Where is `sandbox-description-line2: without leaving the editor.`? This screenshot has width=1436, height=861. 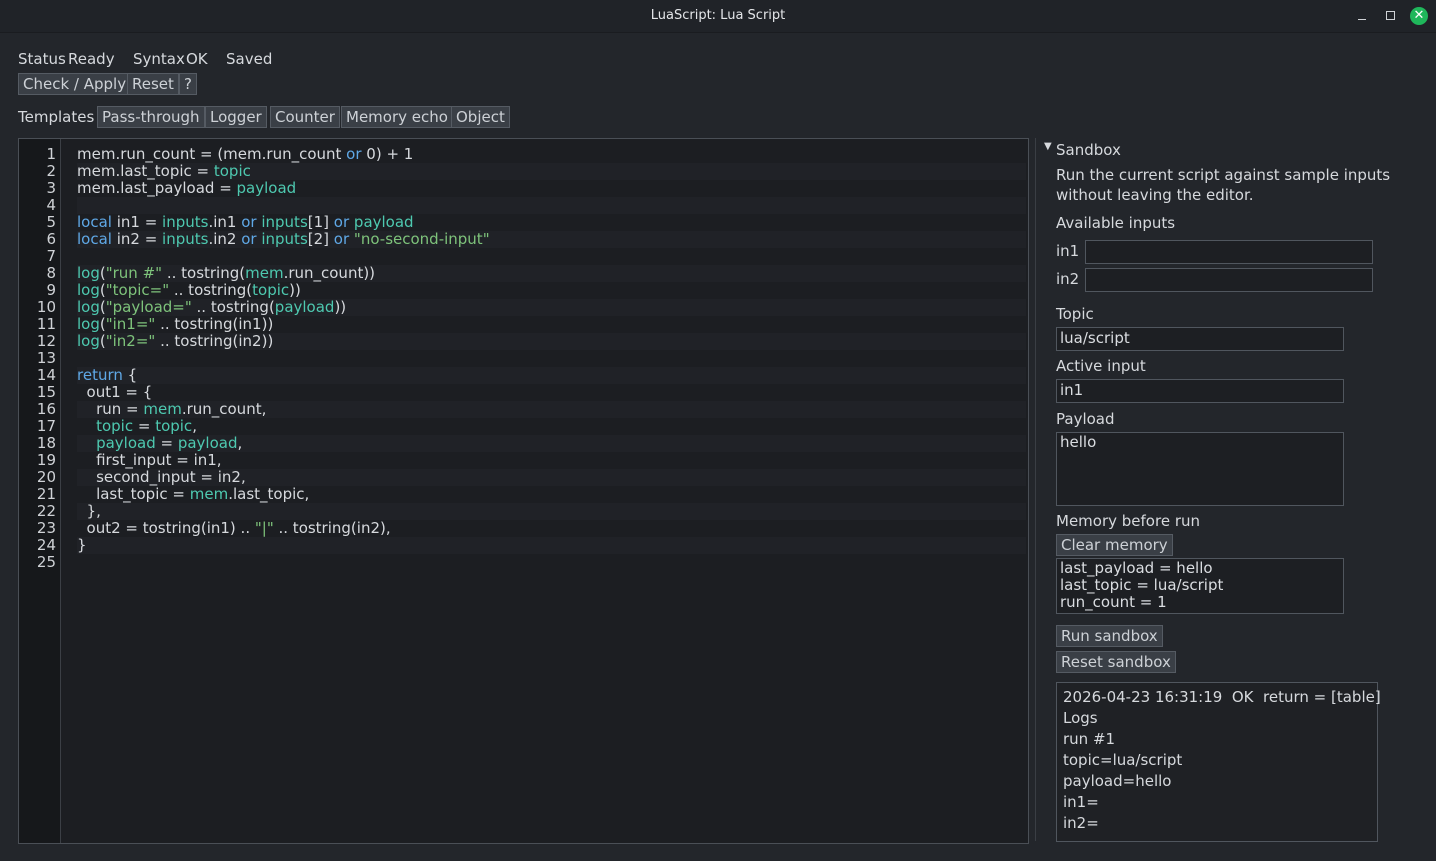
sandbox-description-line2: without leaving the editor. is located at coordinates (1155, 195).